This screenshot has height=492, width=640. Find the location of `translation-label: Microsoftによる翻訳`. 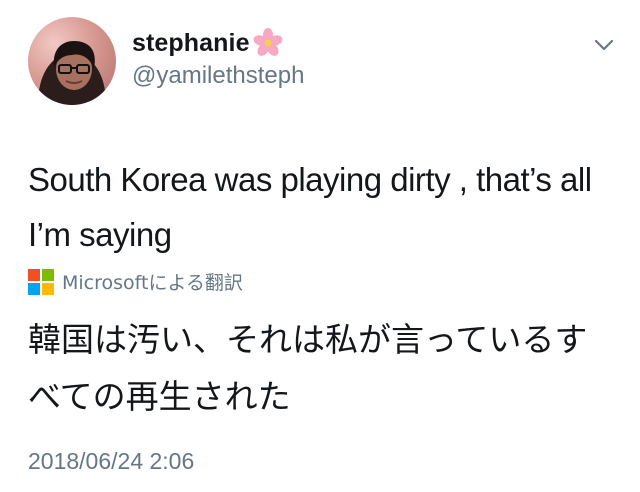

translation-label: Microsoftによる翻訳 is located at coordinates (152, 283).